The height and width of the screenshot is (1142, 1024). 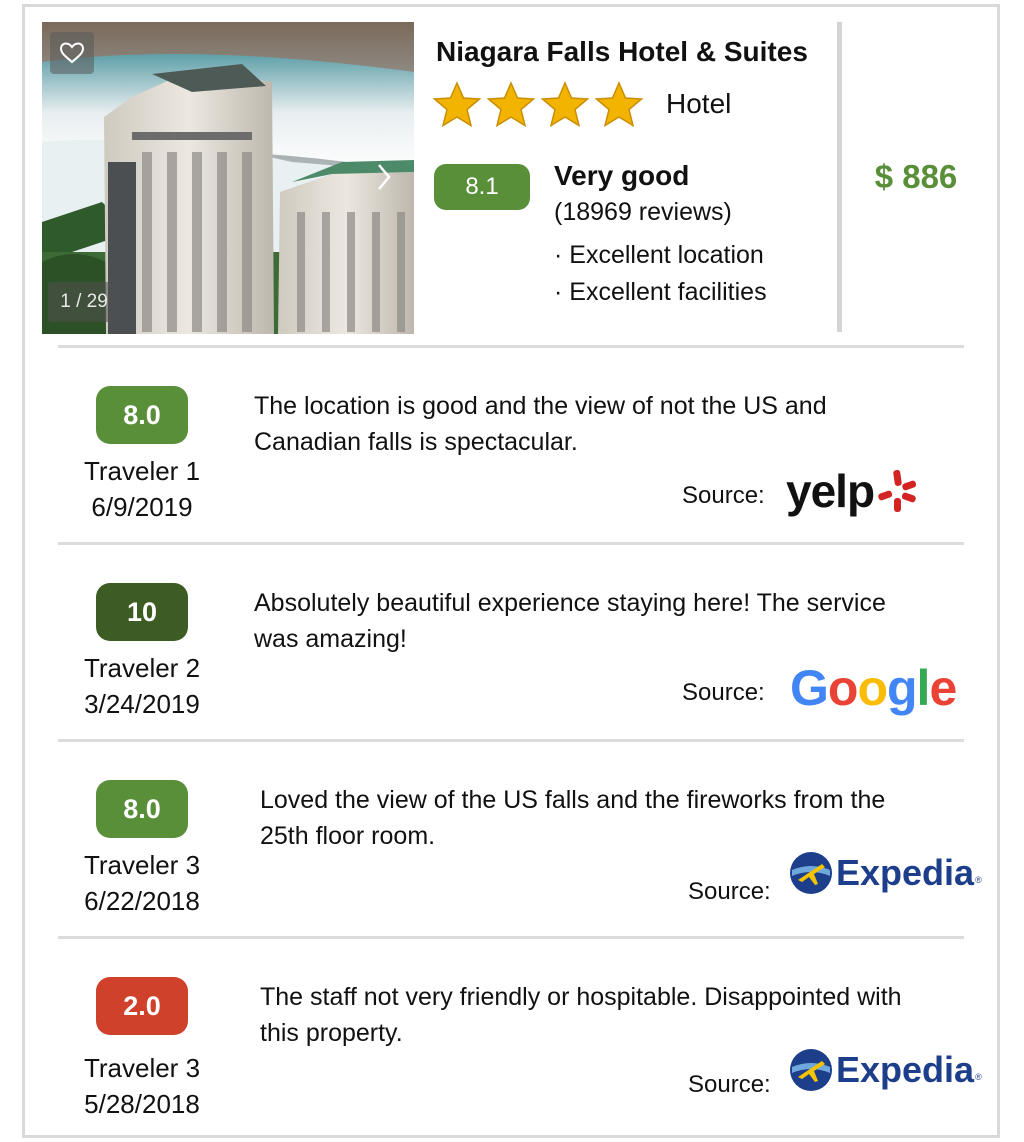 I want to click on rating-description: Very good, so click(x=622, y=175).